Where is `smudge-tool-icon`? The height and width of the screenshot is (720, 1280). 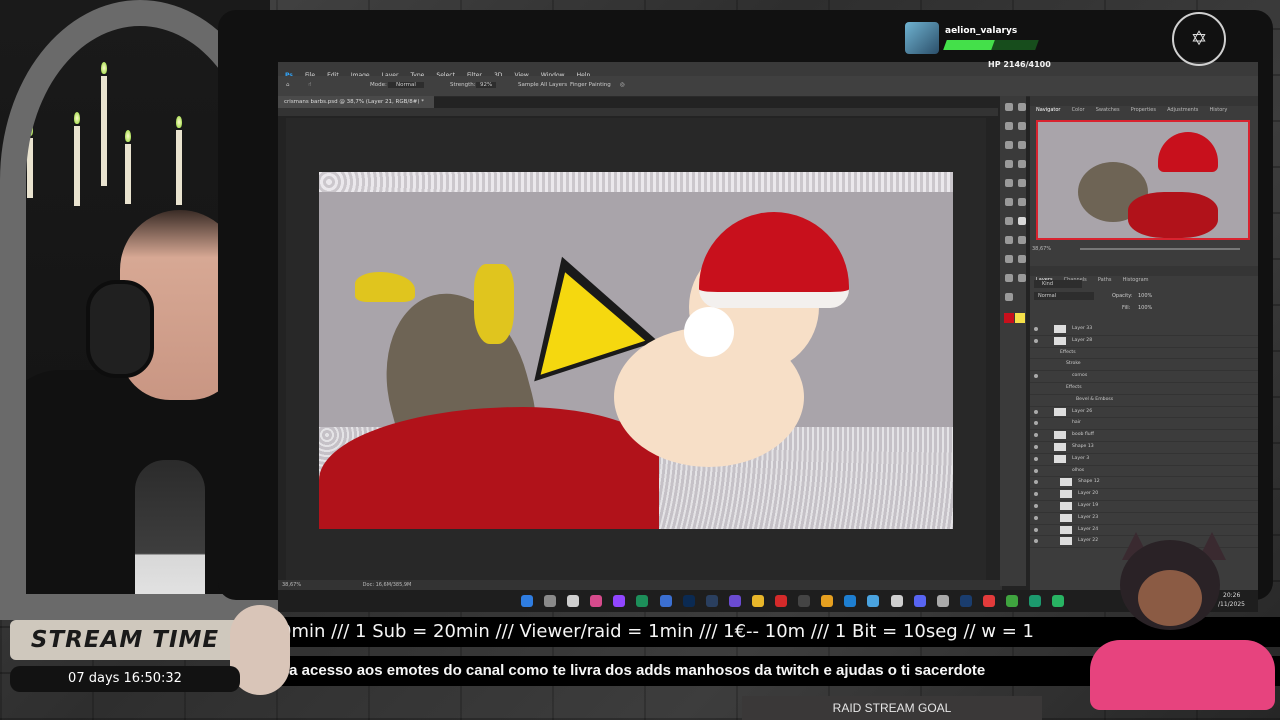
smudge-tool-icon is located at coordinates (1022, 221).